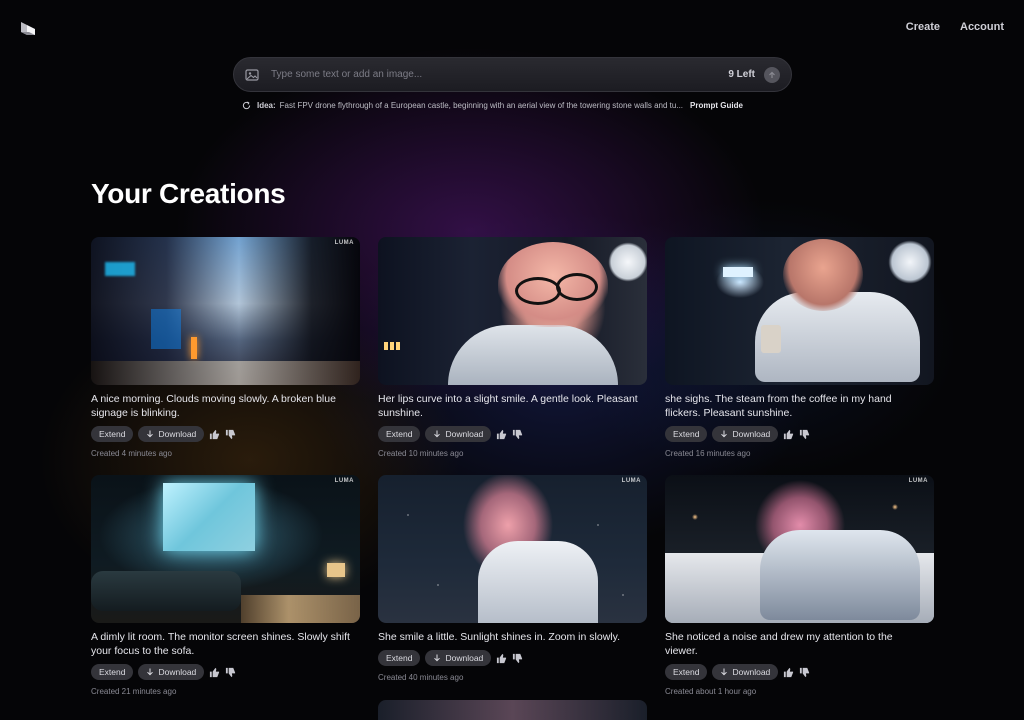 This screenshot has height=720, width=1024. What do you see at coordinates (134, 691) in the screenshot?
I see `created-timestamp: Created 21 minutes ago` at bounding box center [134, 691].